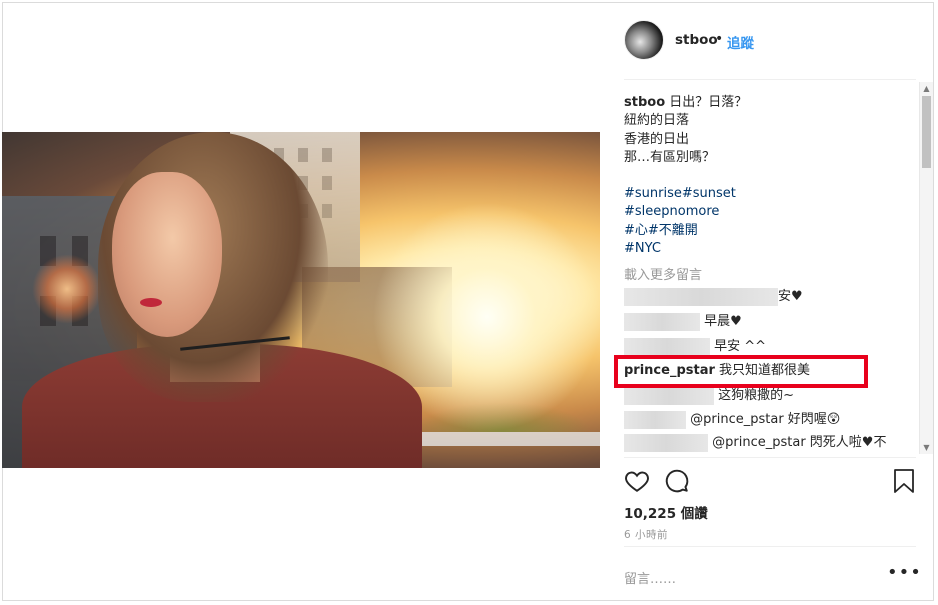 This screenshot has height=605, width=938. Describe the element at coordinates (799, 442) in the screenshot. I see `comment-text: @prince_pstar 閃死人啦♥不` at that location.